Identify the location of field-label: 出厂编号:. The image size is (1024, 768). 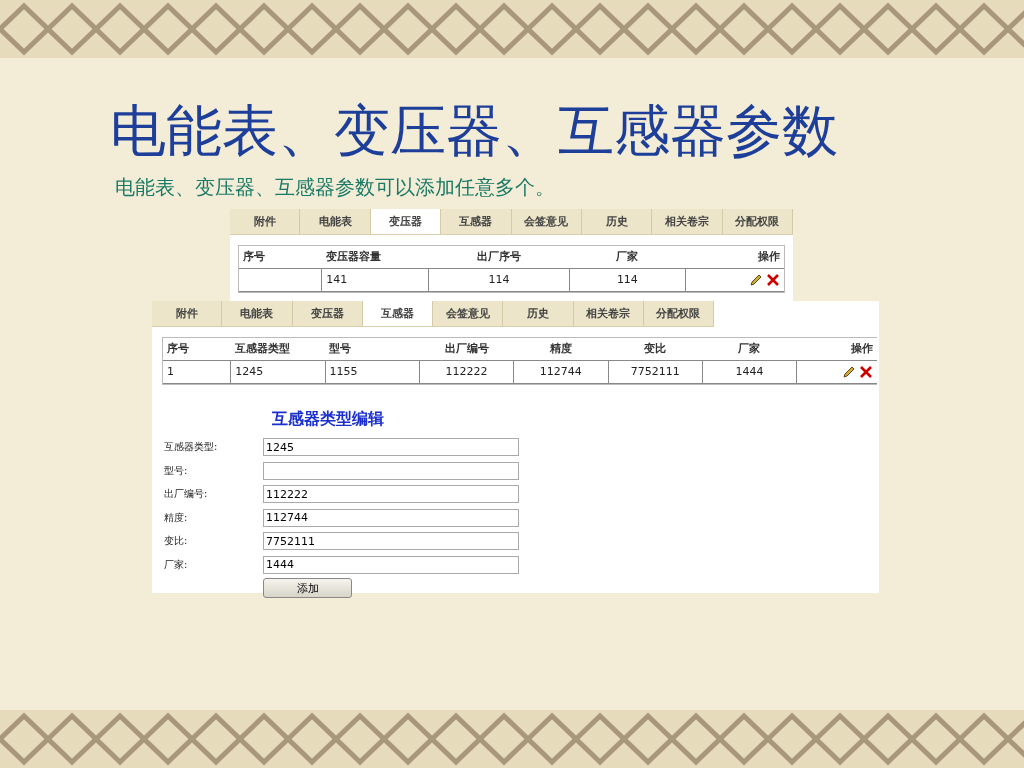
(186, 494).